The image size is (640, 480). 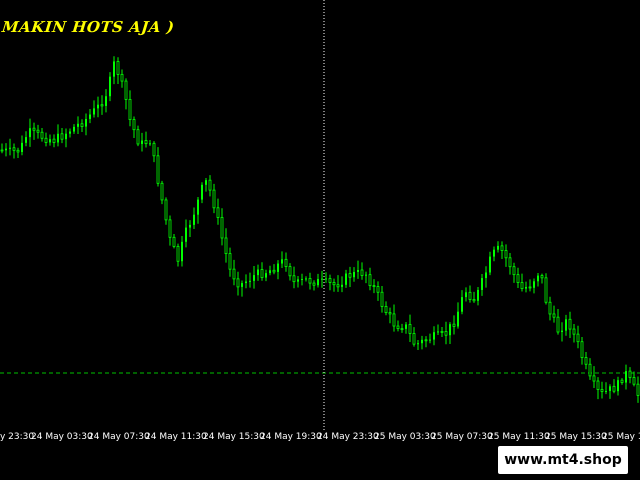 What do you see at coordinates (462, 437) in the screenshot?
I see `time-tick-label: 25 May 07:30` at bounding box center [462, 437].